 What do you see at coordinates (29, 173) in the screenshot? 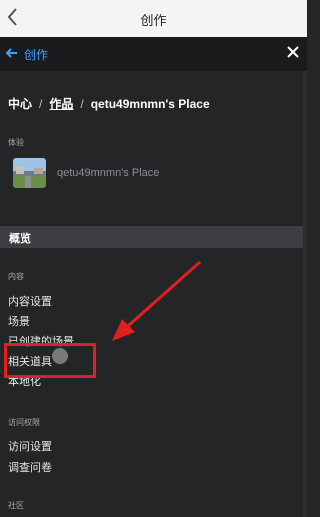
I see `experience-thumbnail` at bounding box center [29, 173].